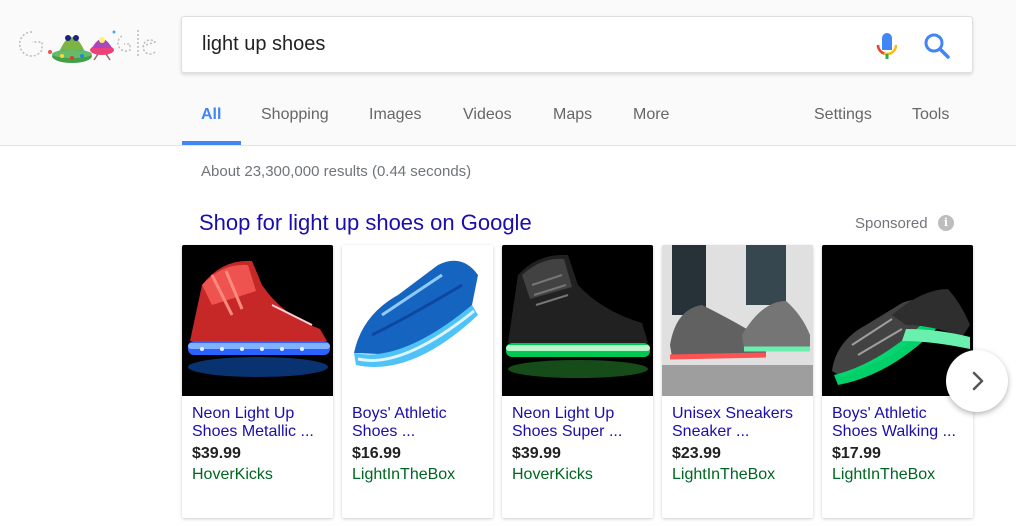 Image resolution: width=1016 pixels, height=527 pixels. I want to click on search-icon, so click(937, 46).